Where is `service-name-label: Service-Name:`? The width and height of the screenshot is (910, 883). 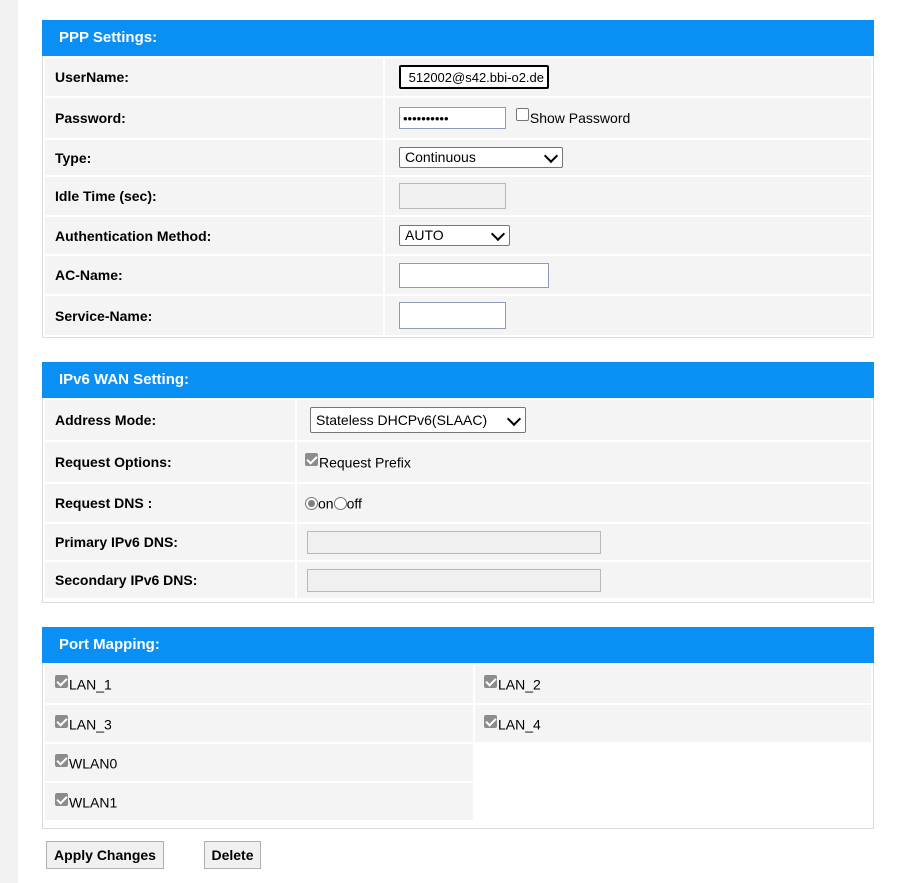 service-name-label: Service-Name: is located at coordinates (214, 315).